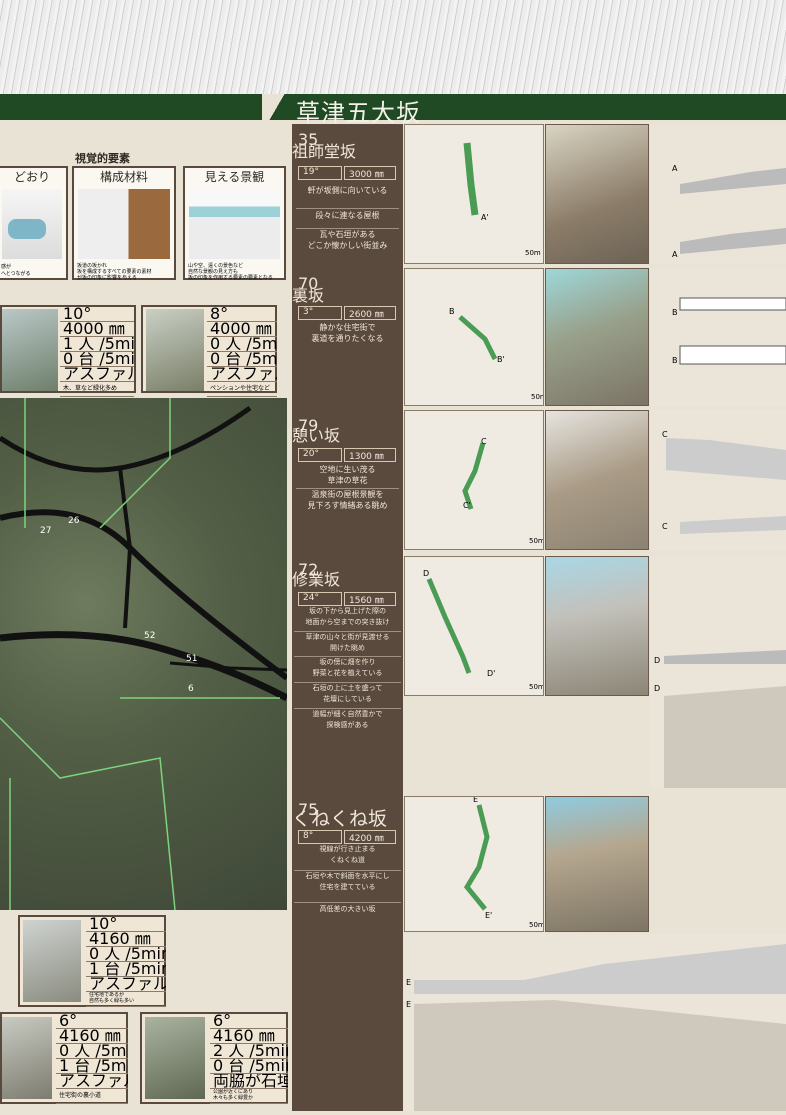 This screenshot has width=786, height=1115. I want to click on map-label: 27, so click(46, 531).